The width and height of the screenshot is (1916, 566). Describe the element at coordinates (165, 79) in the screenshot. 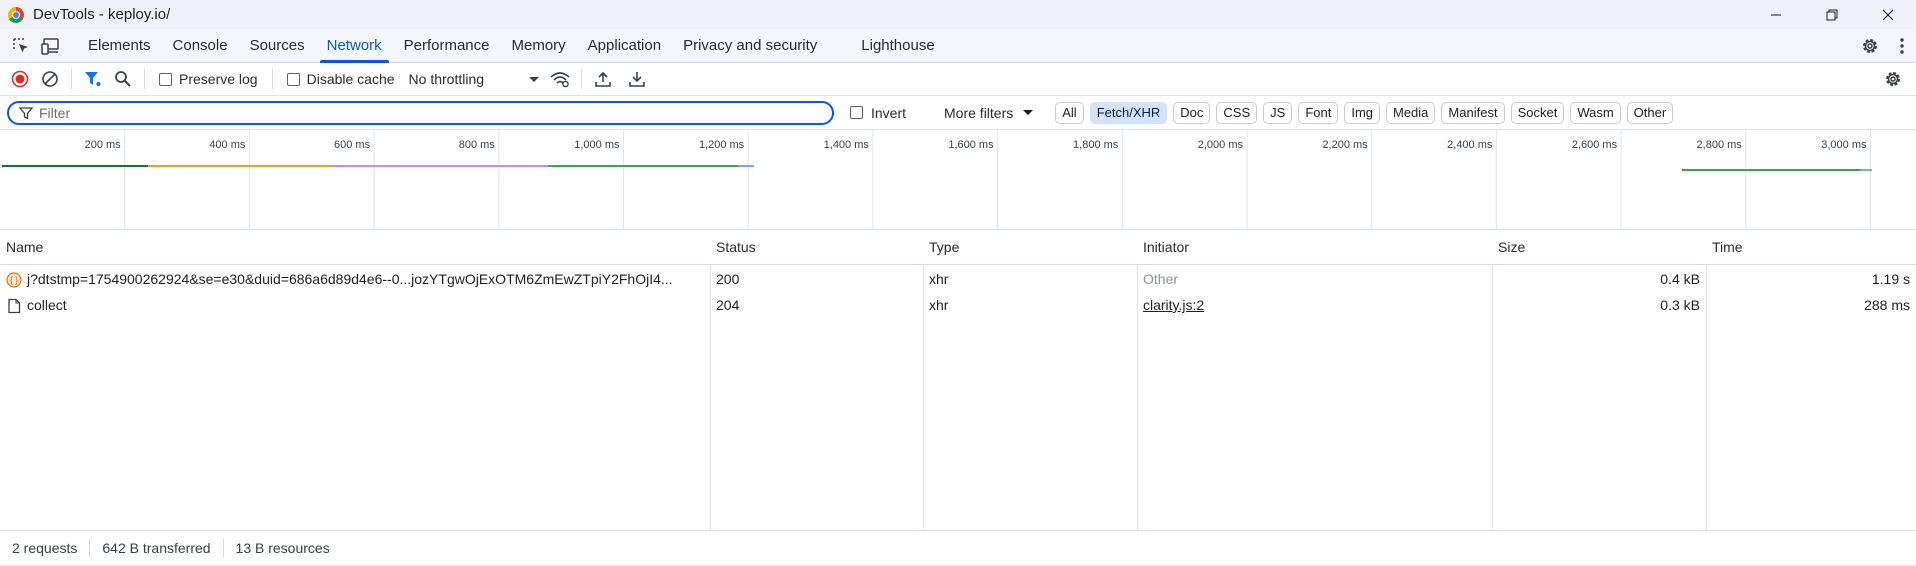

I see `preserve-log-checkbox` at that location.